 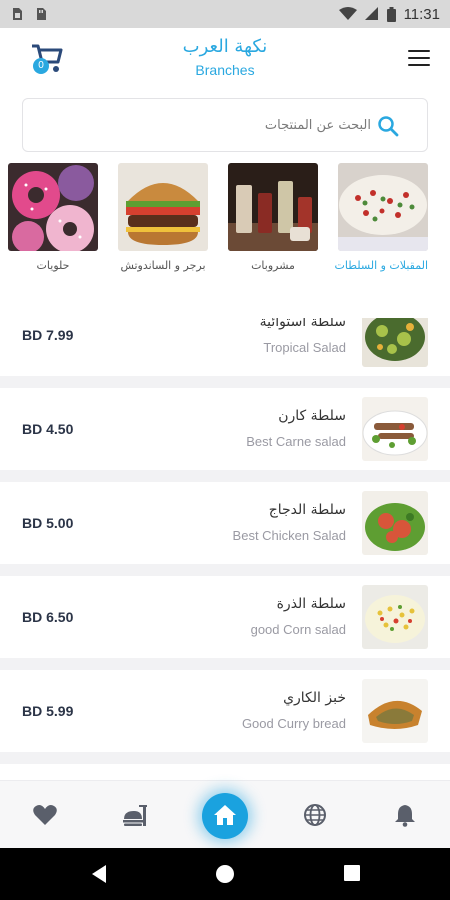 I want to click on category-label: مشروبات, so click(x=273, y=265).